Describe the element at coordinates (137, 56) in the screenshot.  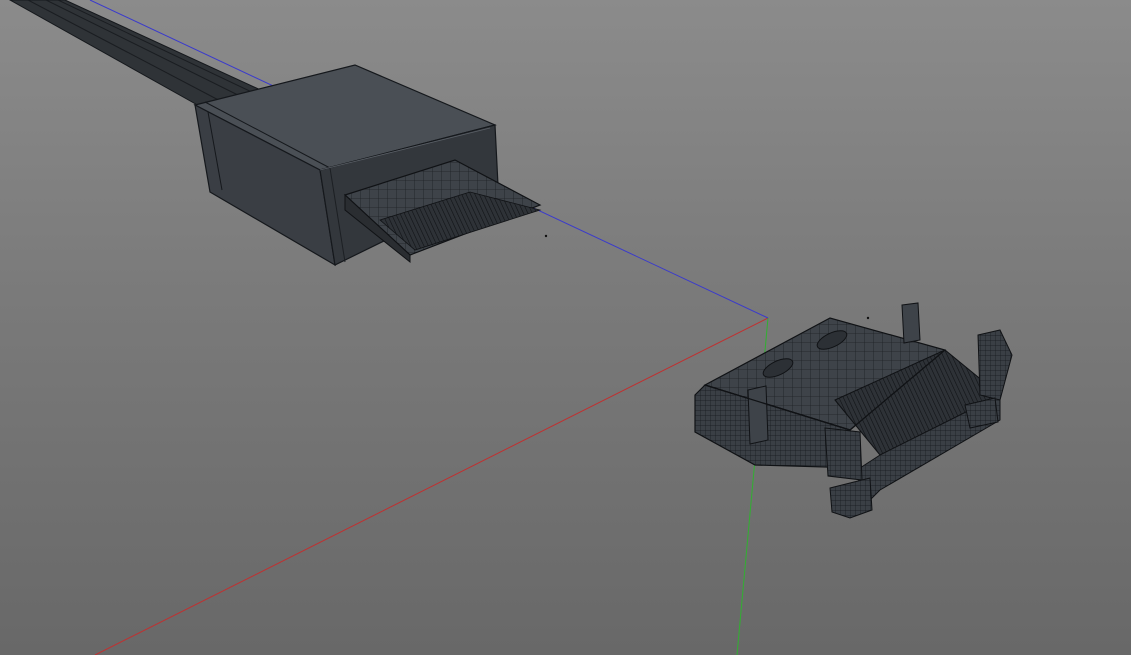
I see `cable-mesh` at that location.